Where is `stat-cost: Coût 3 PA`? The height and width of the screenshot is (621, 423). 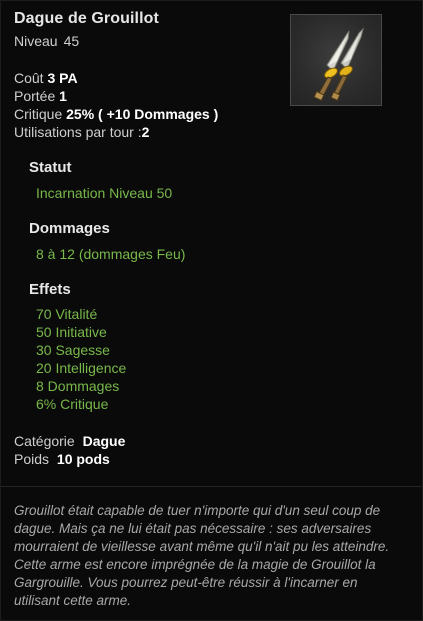 stat-cost: Coût 3 PA is located at coordinates (116, 78).